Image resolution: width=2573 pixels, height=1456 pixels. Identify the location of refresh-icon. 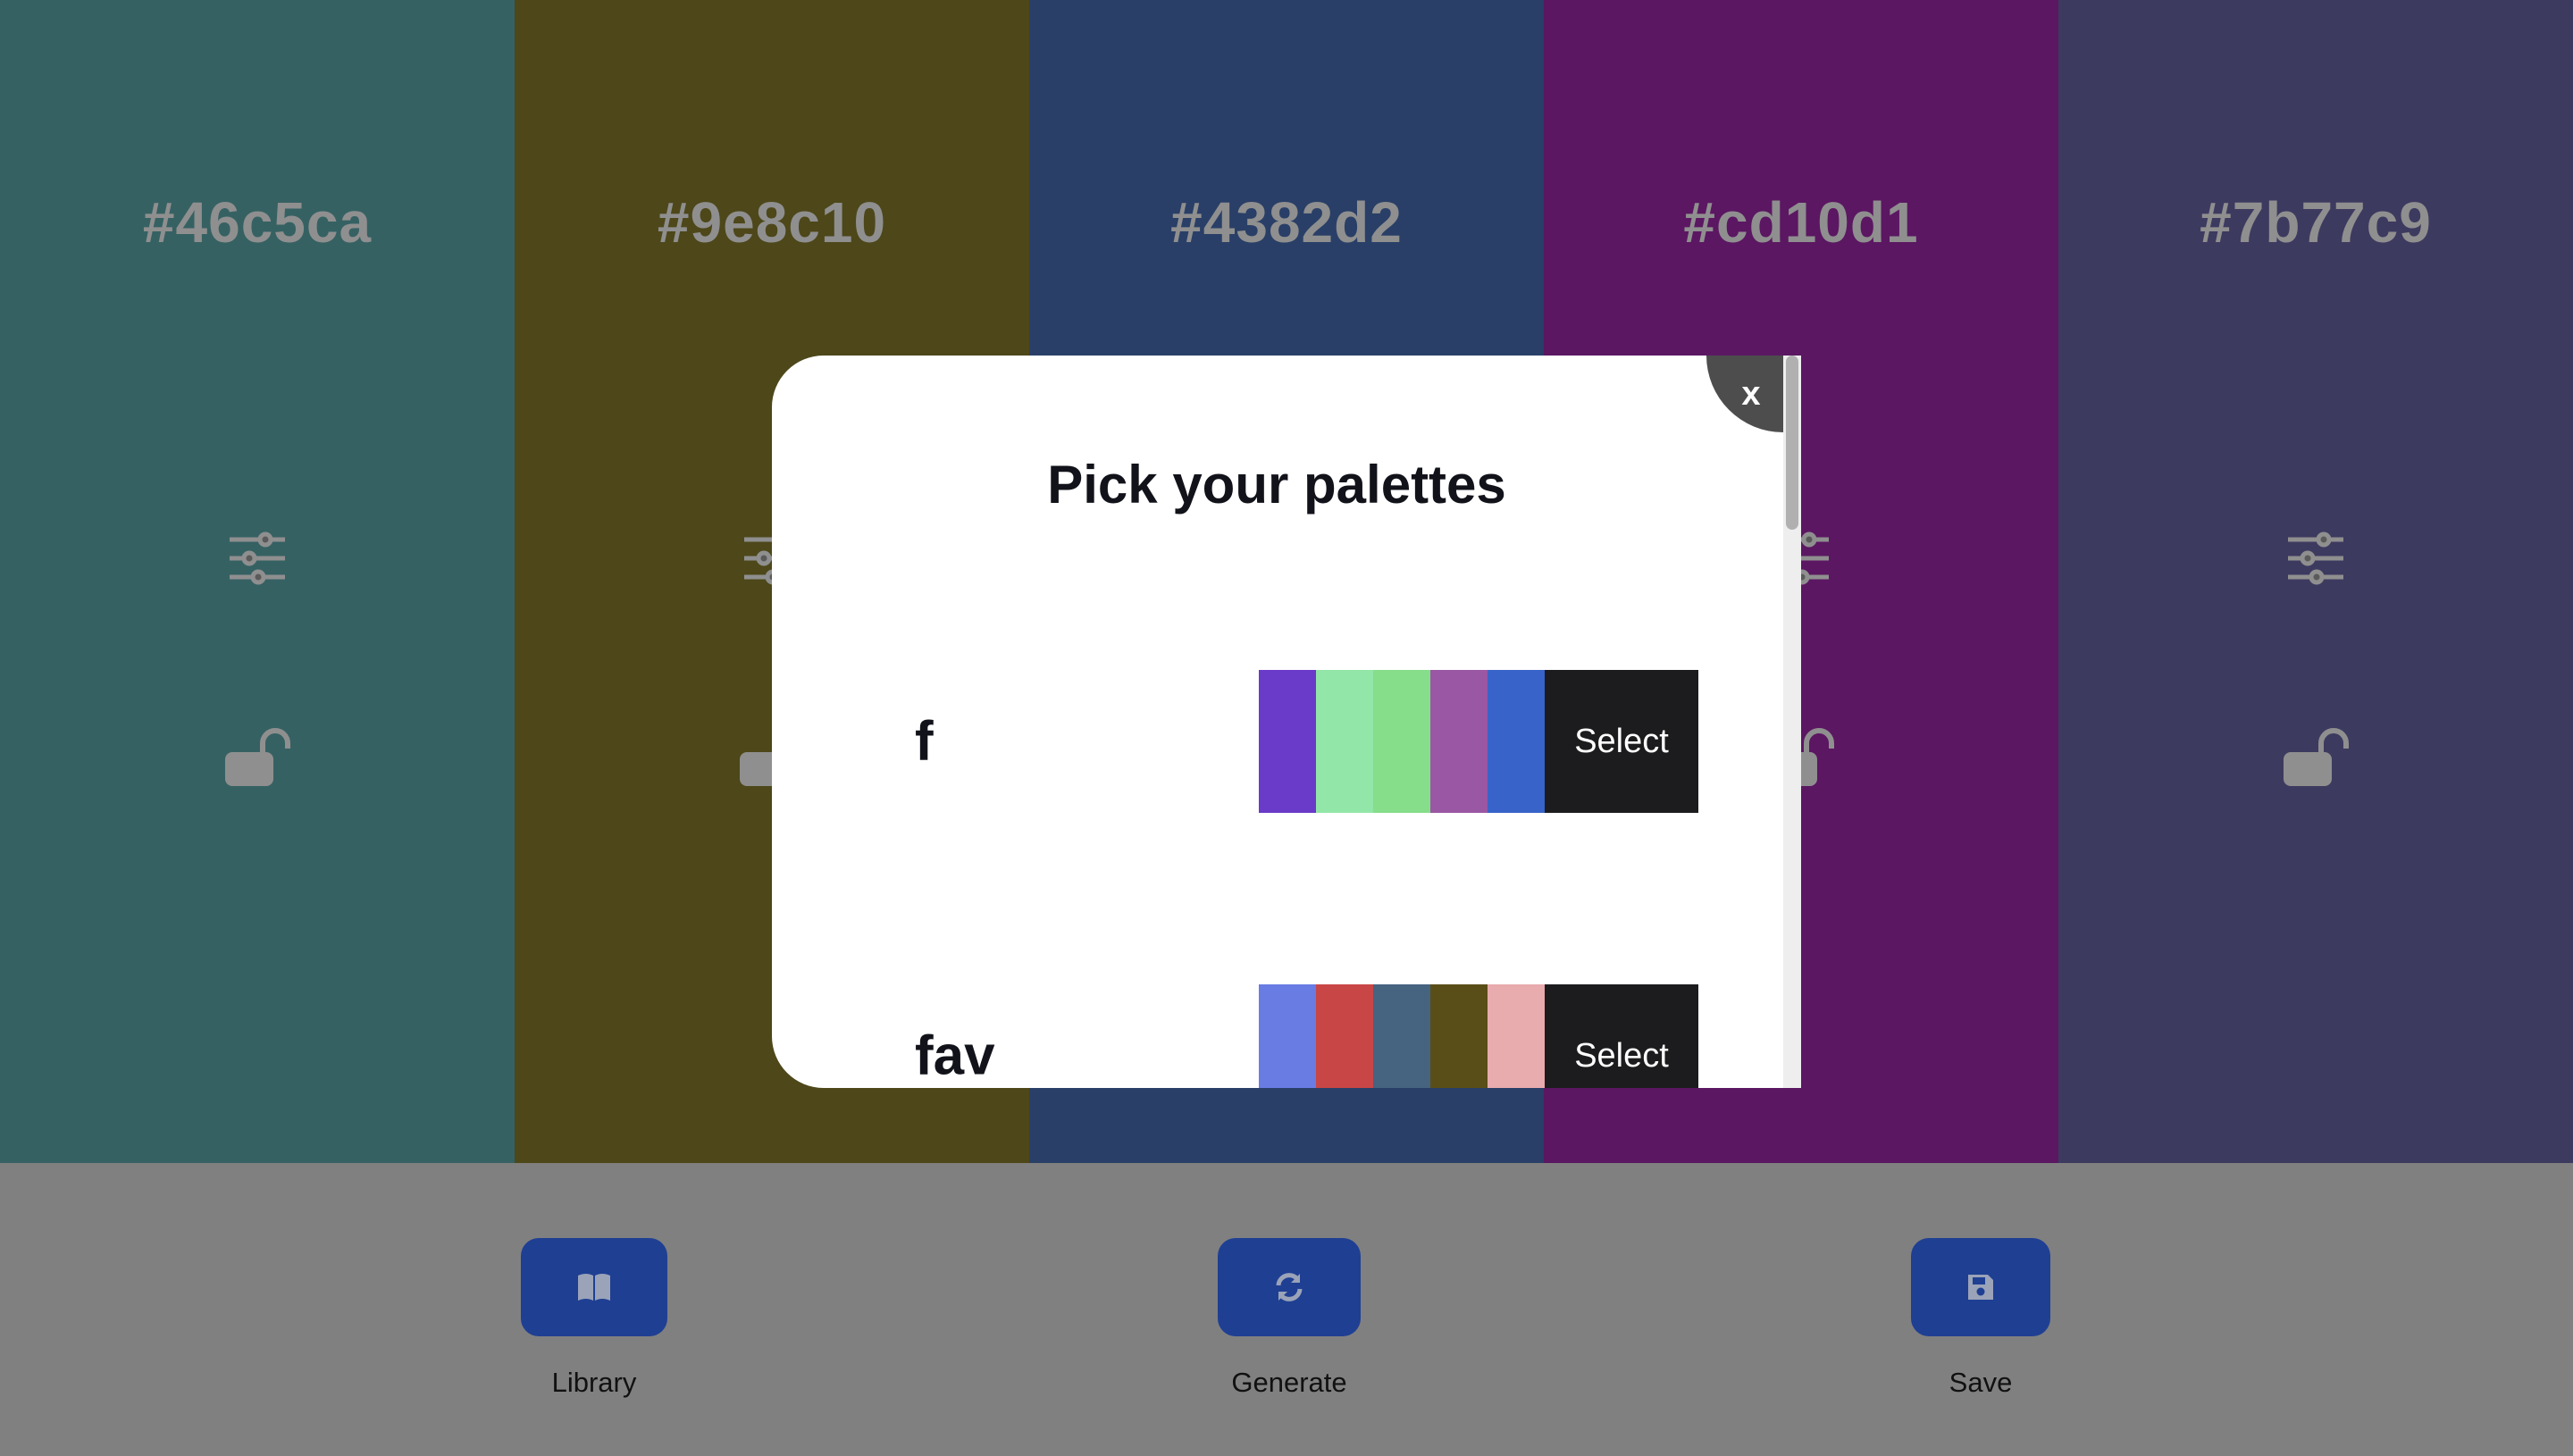
(1289, 1287).